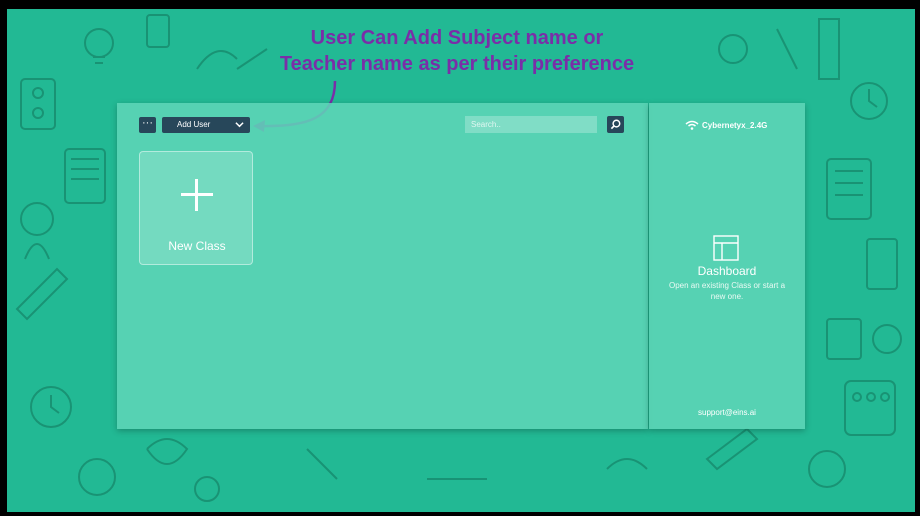  What do you see at coordinates (726, 248) in the screenshot?
I see `dashboard-layout-icon` at bounding box center [726, 248].